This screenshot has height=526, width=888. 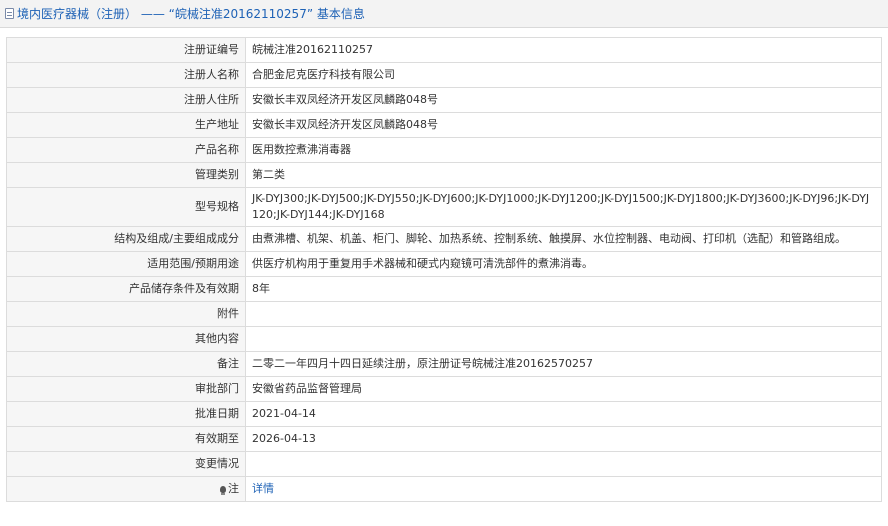 What do you see at coordinates (563, 75) in the screenshot?
I see `row-value: 合肥金尼克医疗科技有限公司` at bounding box center [563, 75].